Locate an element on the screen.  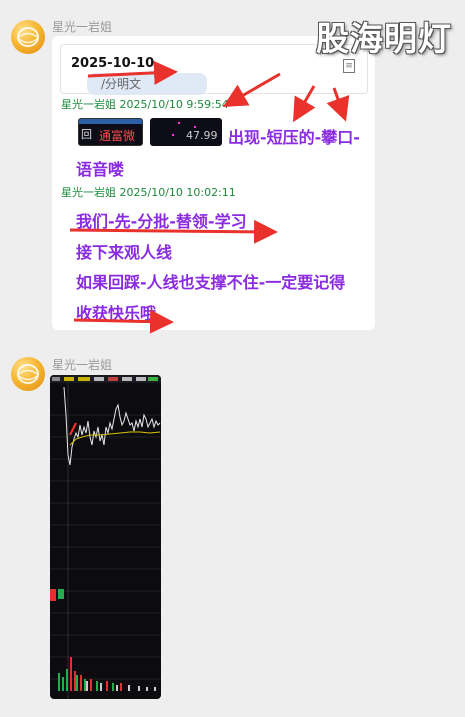
message-text: 接下来观人线 is located at coordinates (124, 252).